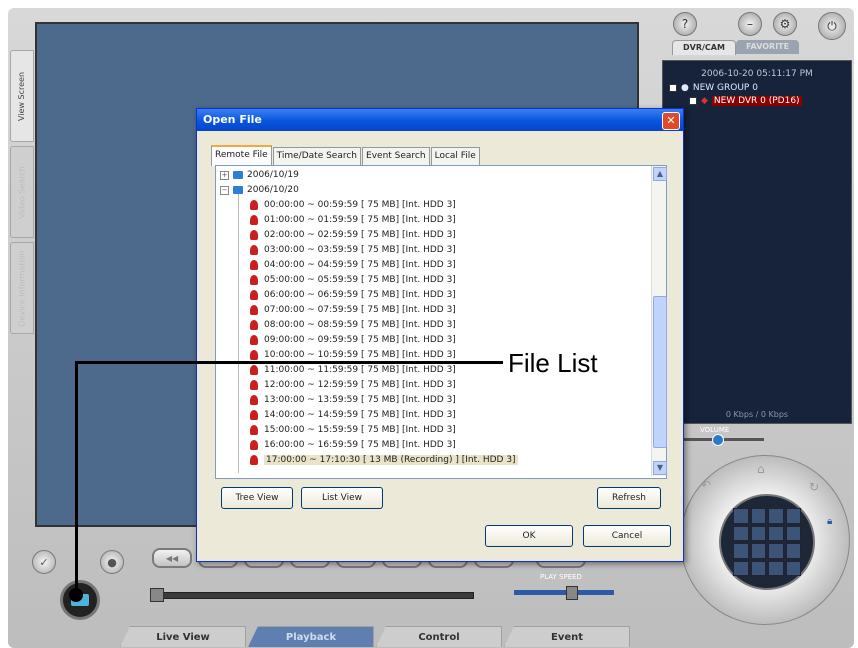 This screenshot has height=648, width=858. I want to click on dialog-title-bar: Open File ✕, so click(440, 120).